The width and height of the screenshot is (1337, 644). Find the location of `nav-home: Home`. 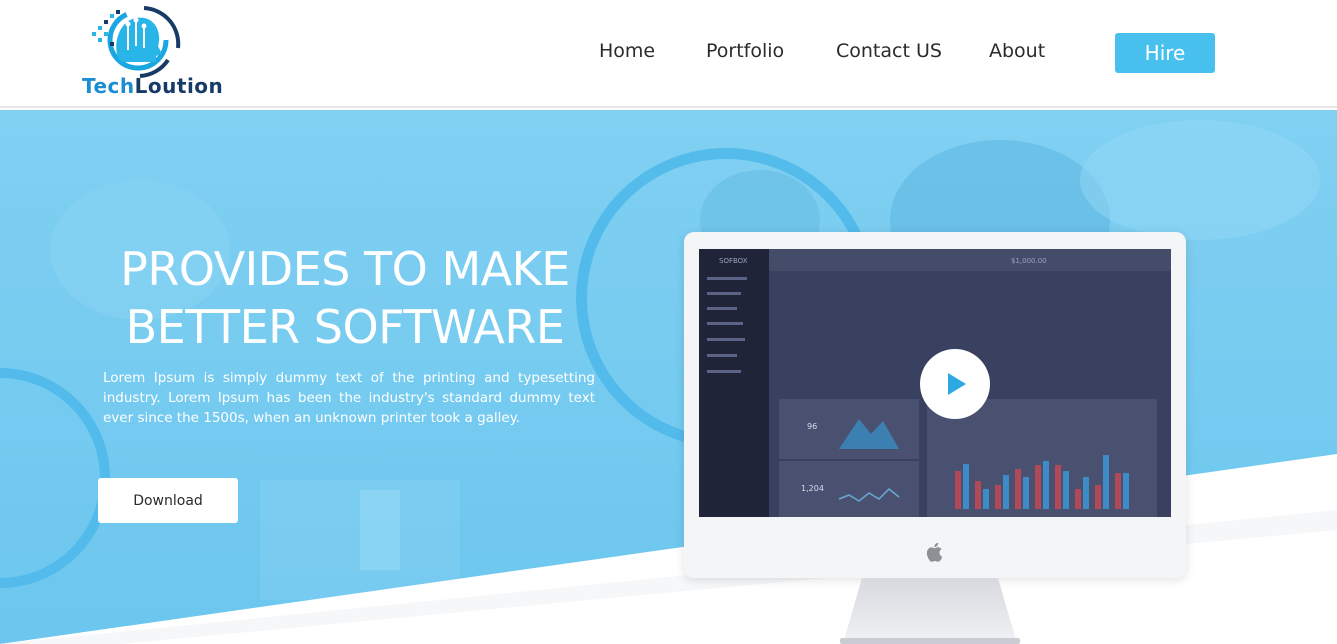

nav-home: Home is located at coordinates (627, 51).